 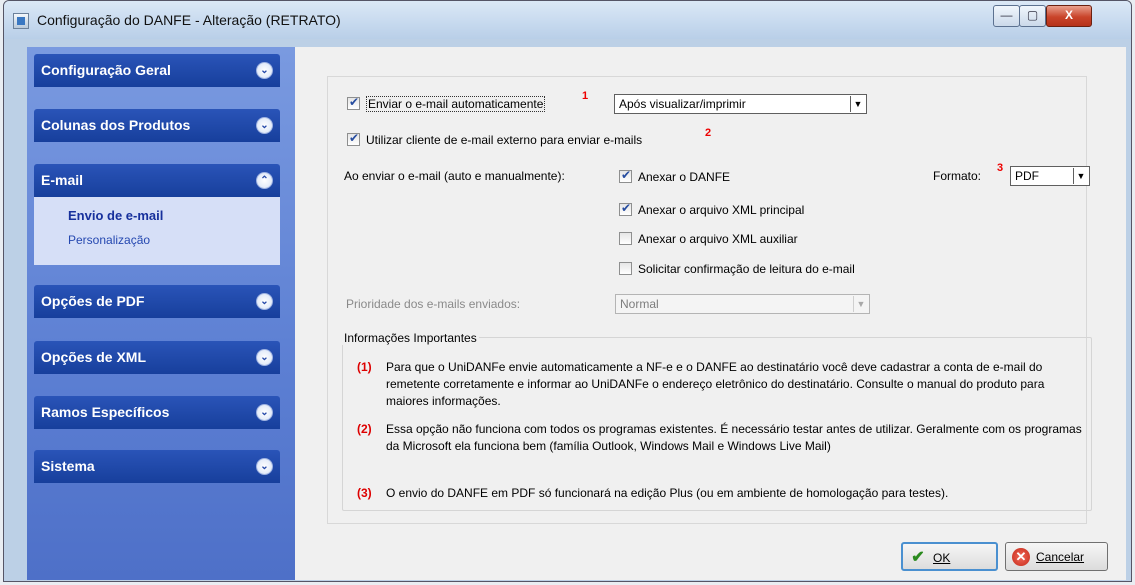 What do you see at coordinates (742, 304) in the screenshot?
I see `priority-select: Normal ▼` at bounding box center [742, 304].